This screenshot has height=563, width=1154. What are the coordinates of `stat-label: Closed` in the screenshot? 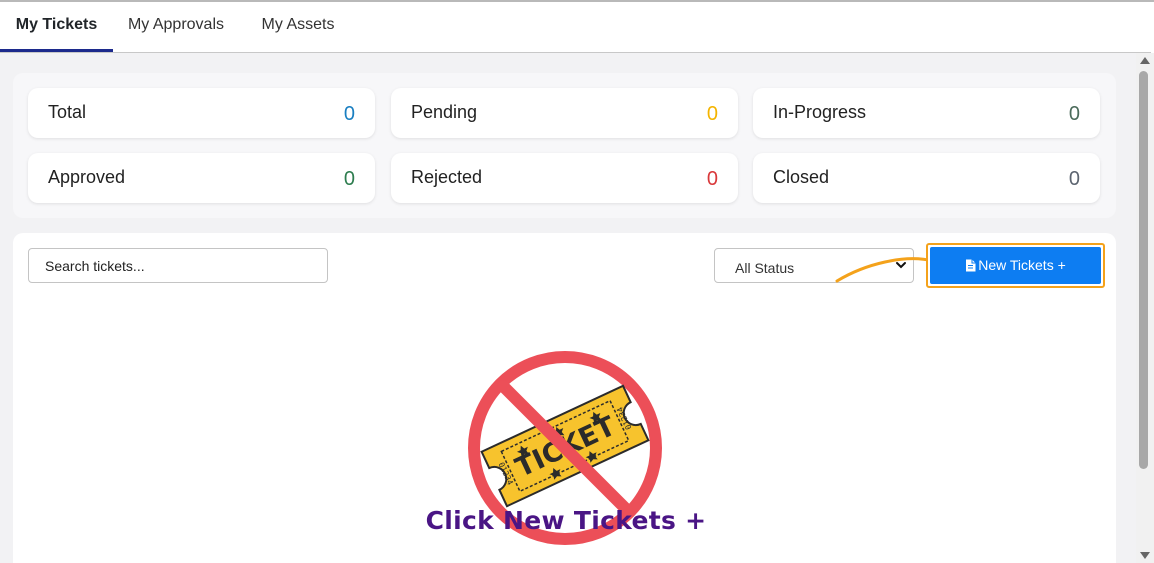 It's located at (801, 177).